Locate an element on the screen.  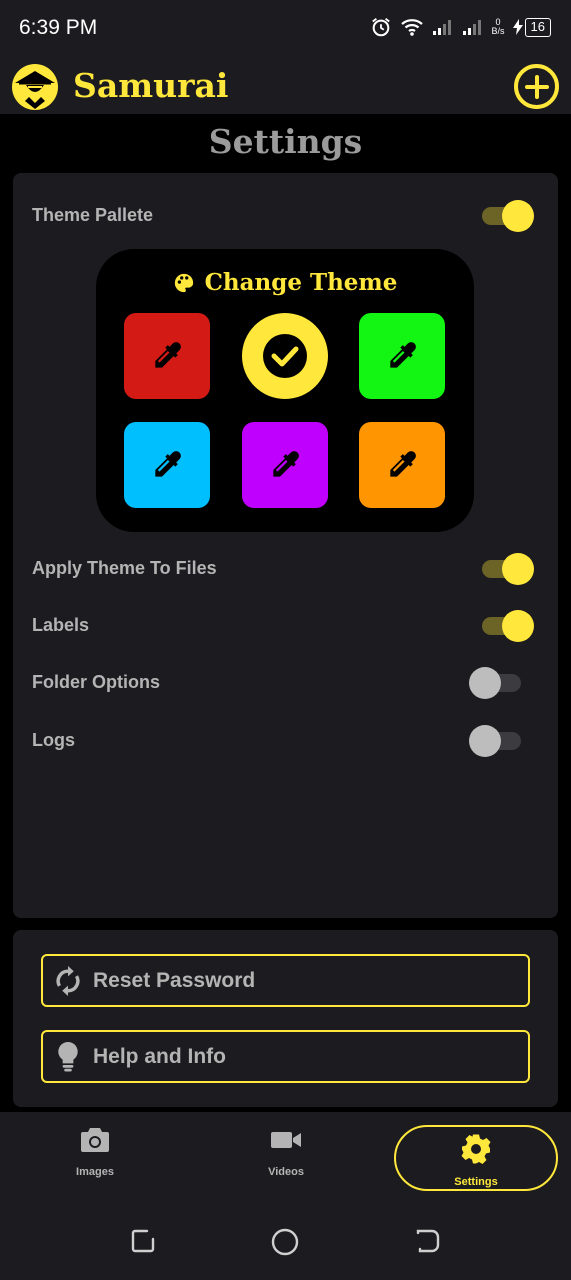
wifi-icon is located at coordinates (411, 27).